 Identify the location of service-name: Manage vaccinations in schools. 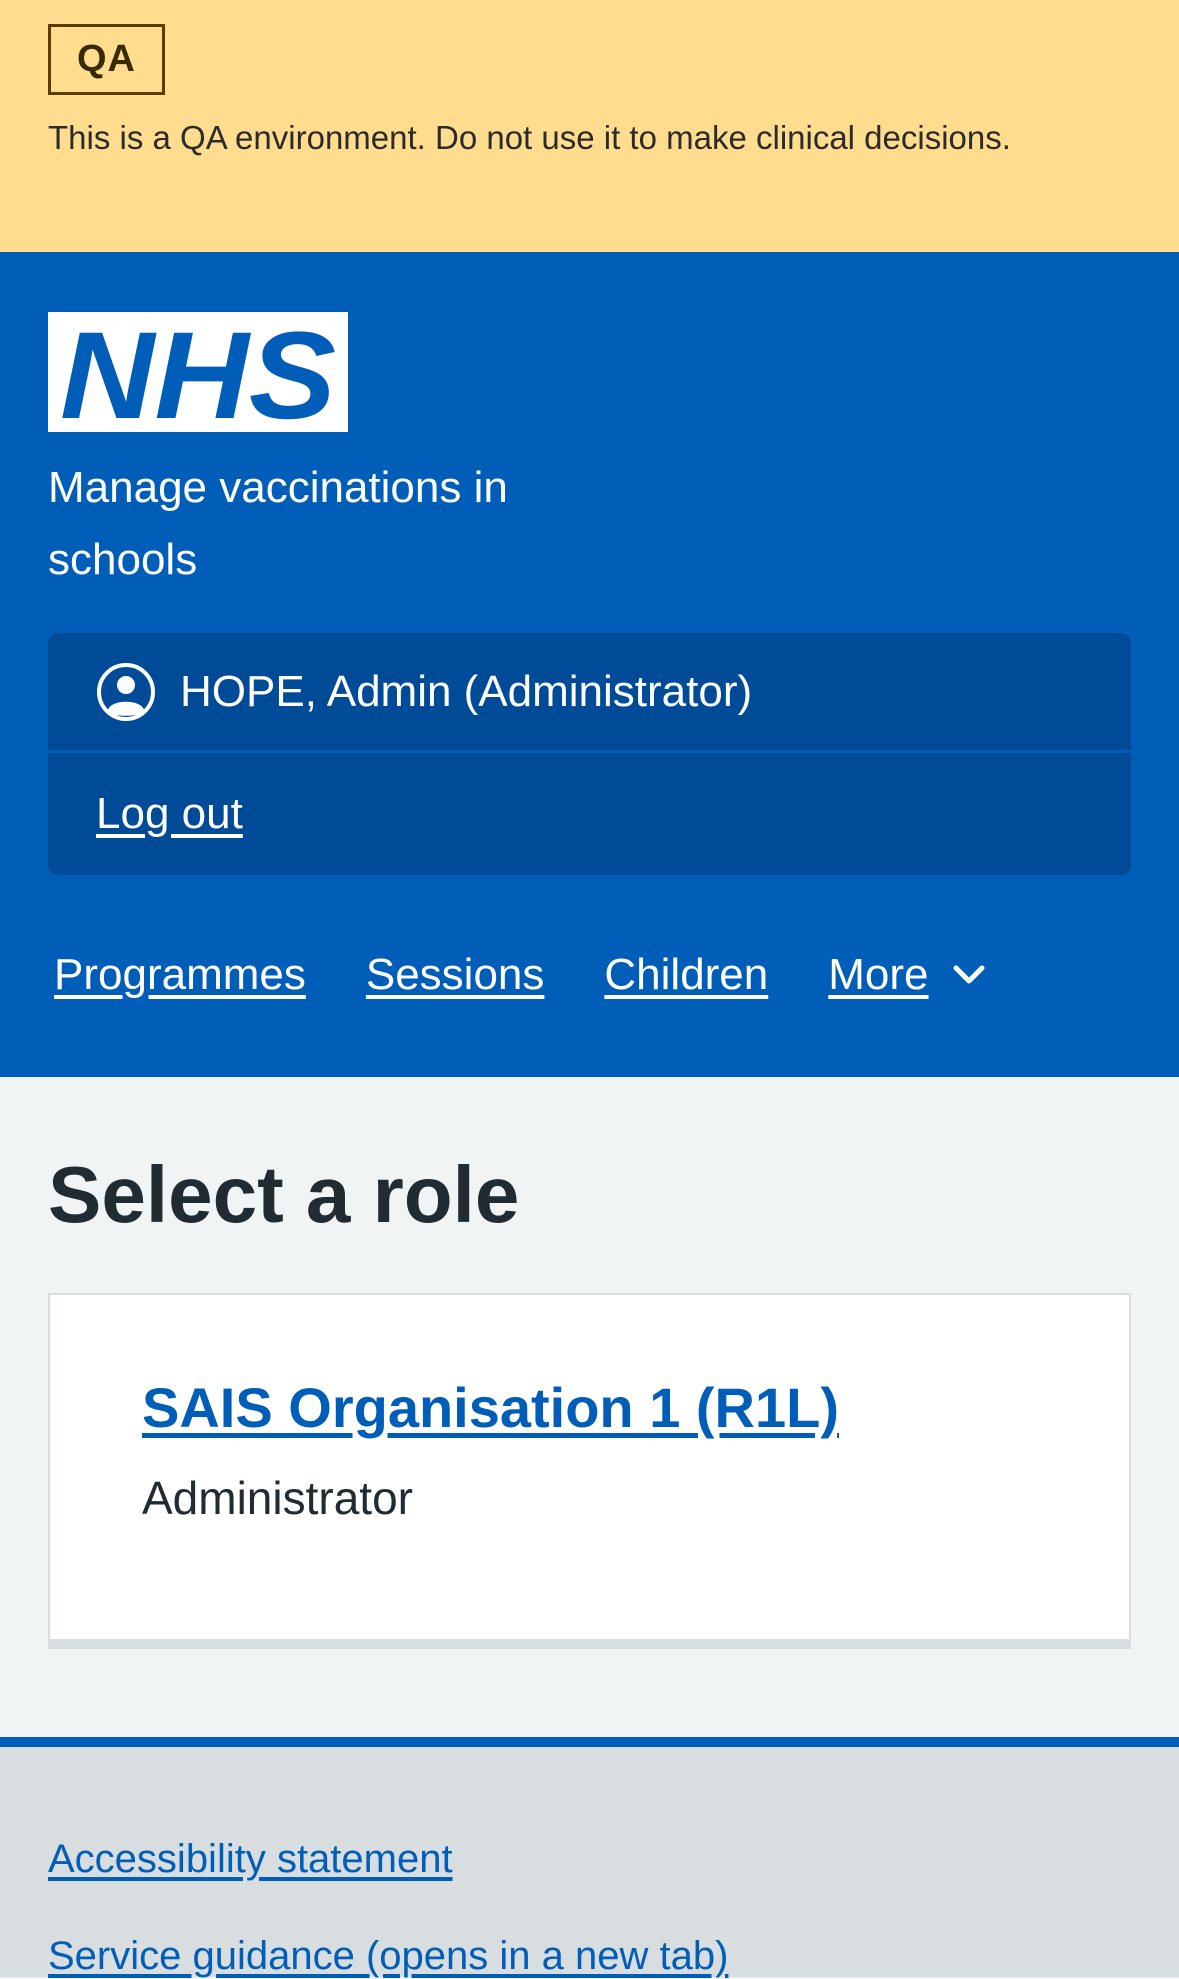
(278, 523).